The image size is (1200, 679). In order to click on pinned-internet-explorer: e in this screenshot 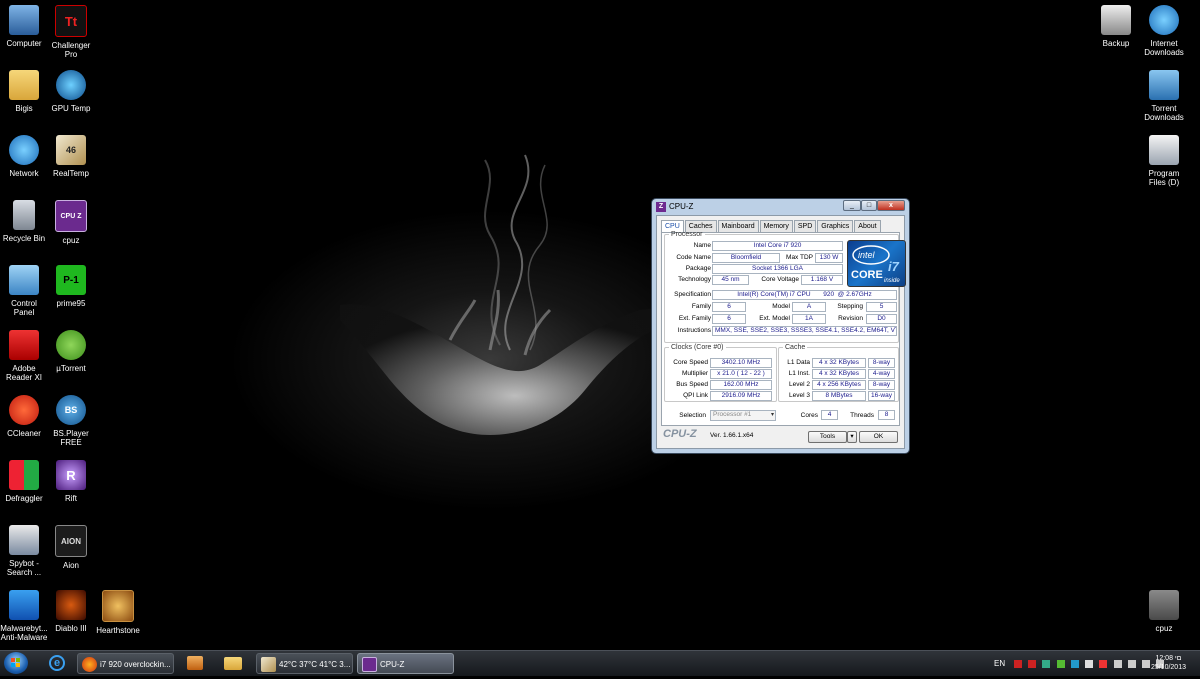, I will do `click(57, 663)`.